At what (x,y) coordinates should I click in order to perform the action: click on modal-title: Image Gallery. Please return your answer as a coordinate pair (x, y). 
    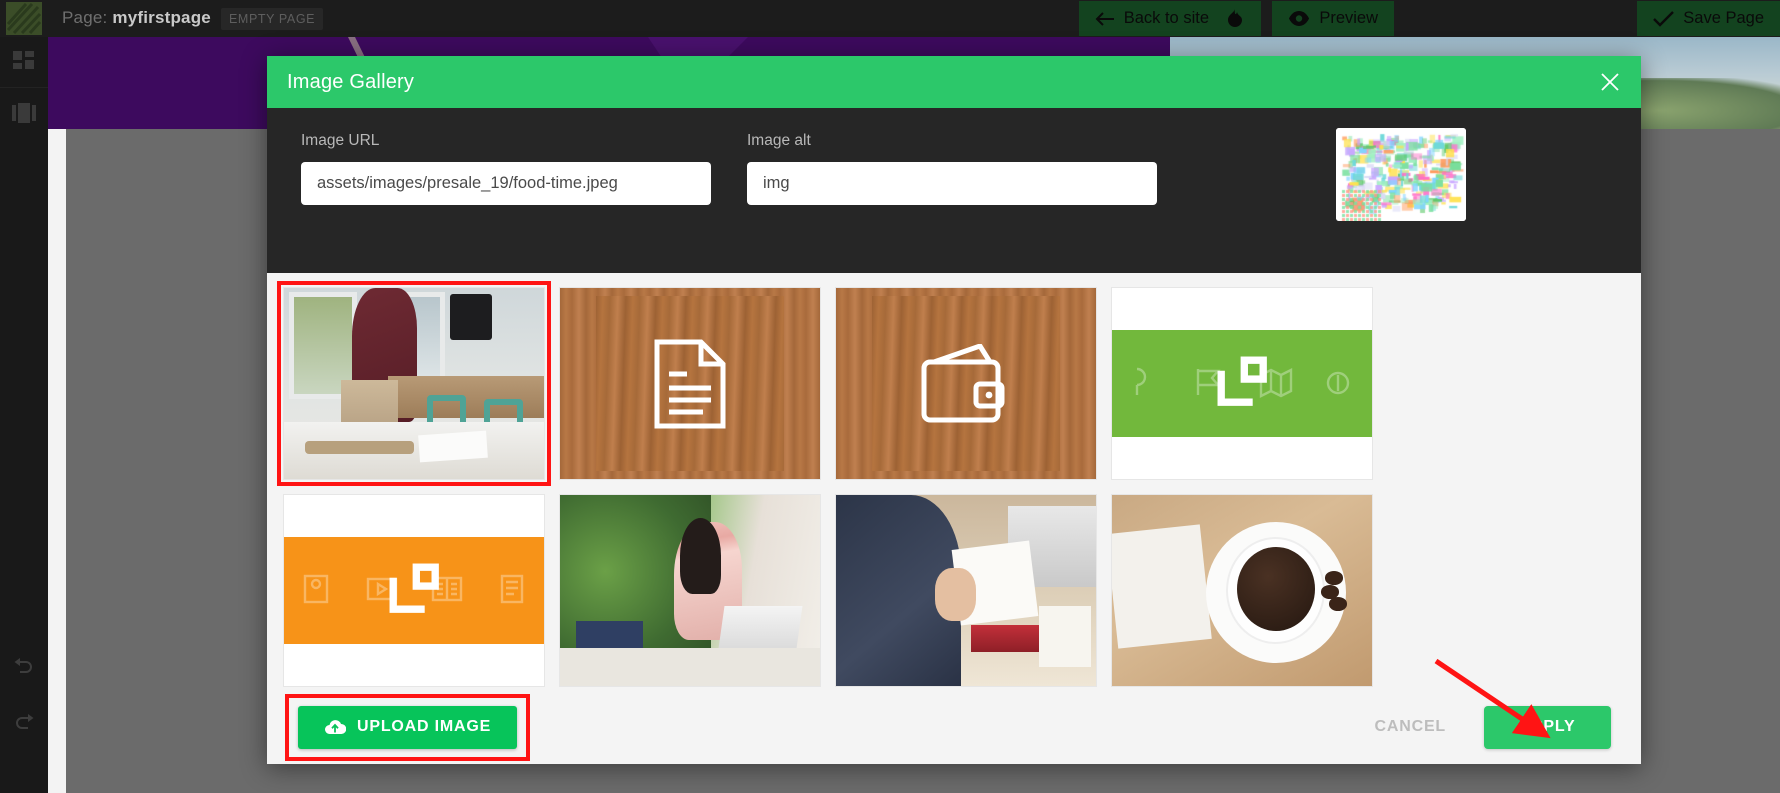
    Looking at the image, I should click on (351, 81).